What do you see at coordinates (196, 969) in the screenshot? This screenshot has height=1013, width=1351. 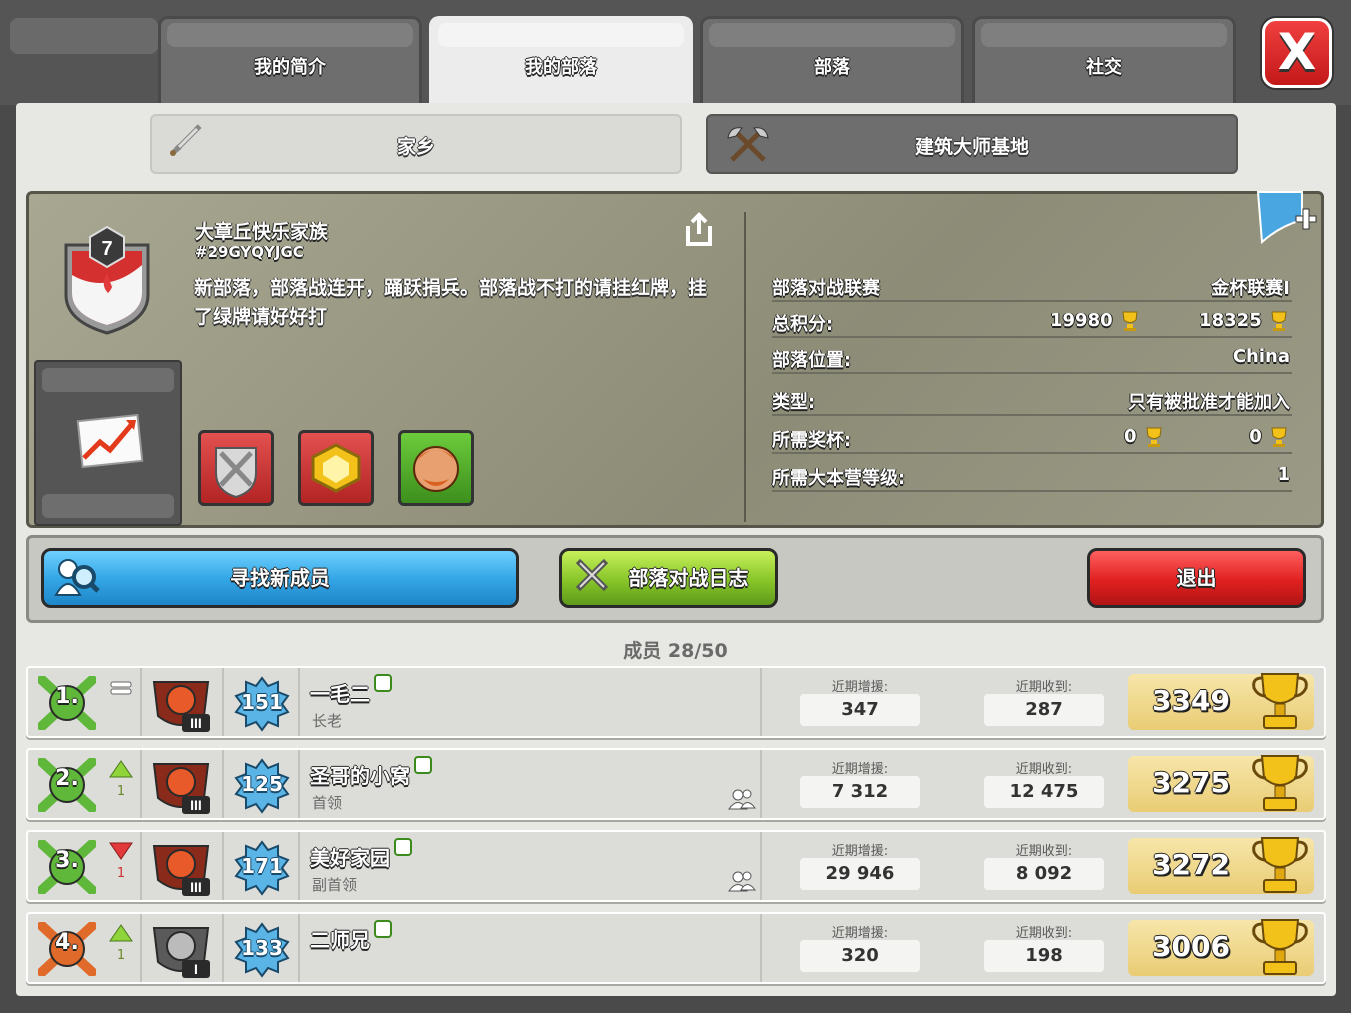 I see `league-level: I` at bounding box center [196, 969].